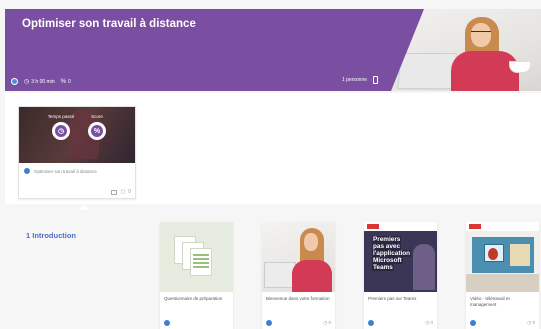 The image size is (541, 329). I want to click on duration-item: ◷ 3 h 00 min, so click(39, 82).